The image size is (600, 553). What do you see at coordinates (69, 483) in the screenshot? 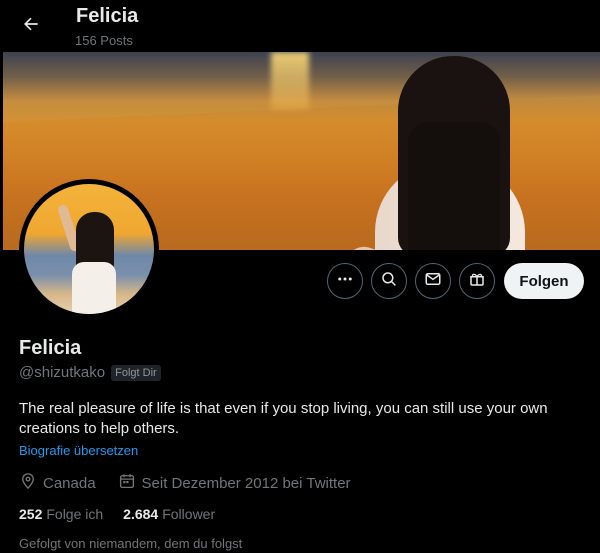
I see `location-text: Canada` at bounding box center [69, 483].